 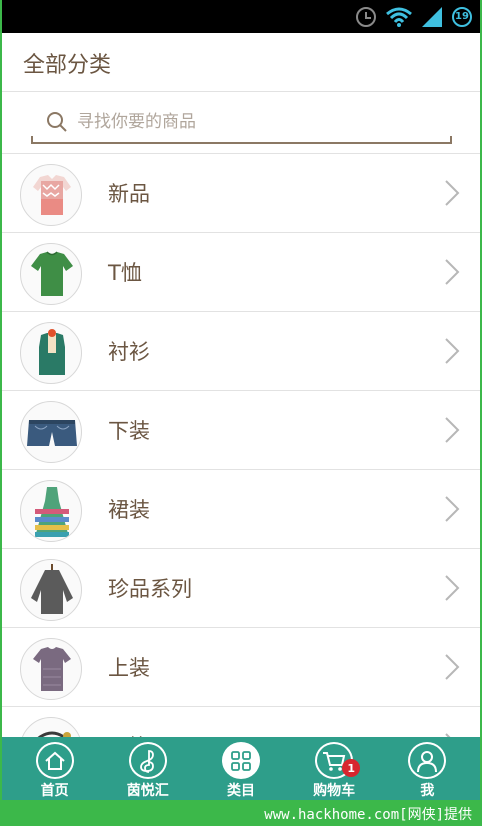 I want to click on category-row-dresses: 裙装, so click(x=241, y=509).